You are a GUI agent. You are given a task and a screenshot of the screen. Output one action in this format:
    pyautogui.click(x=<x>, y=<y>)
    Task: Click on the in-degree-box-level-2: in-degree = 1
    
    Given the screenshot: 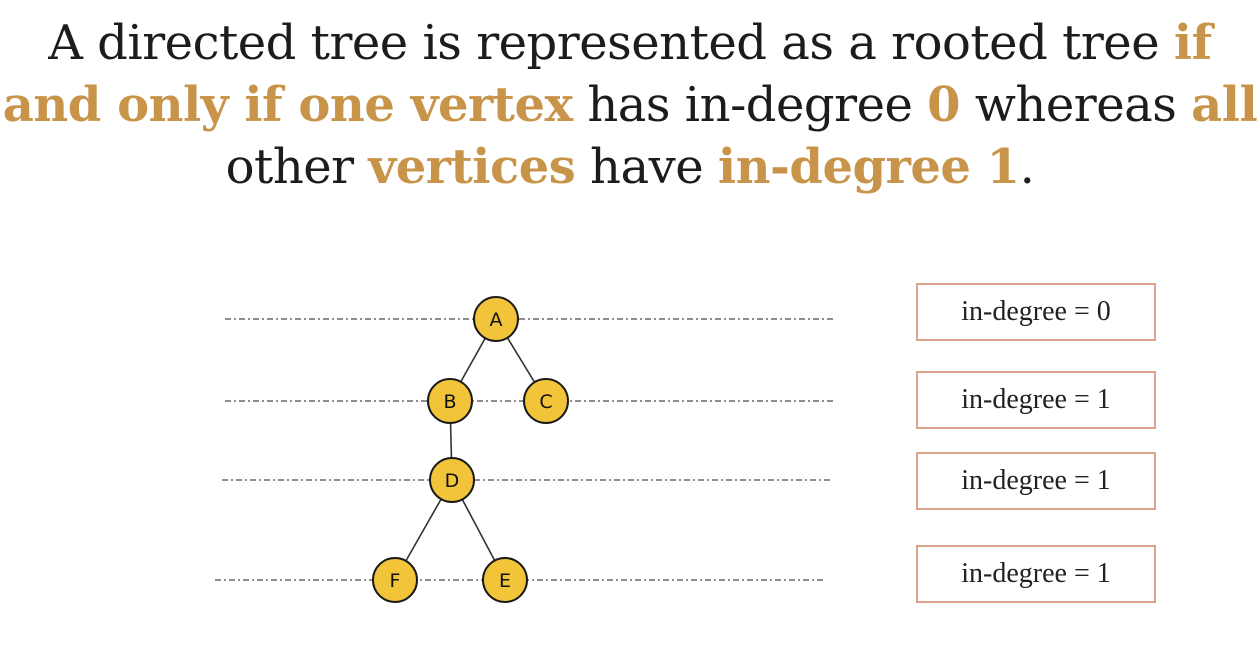 What is the action you would take?
    pyautogui.click(x=1036, y=481)
    